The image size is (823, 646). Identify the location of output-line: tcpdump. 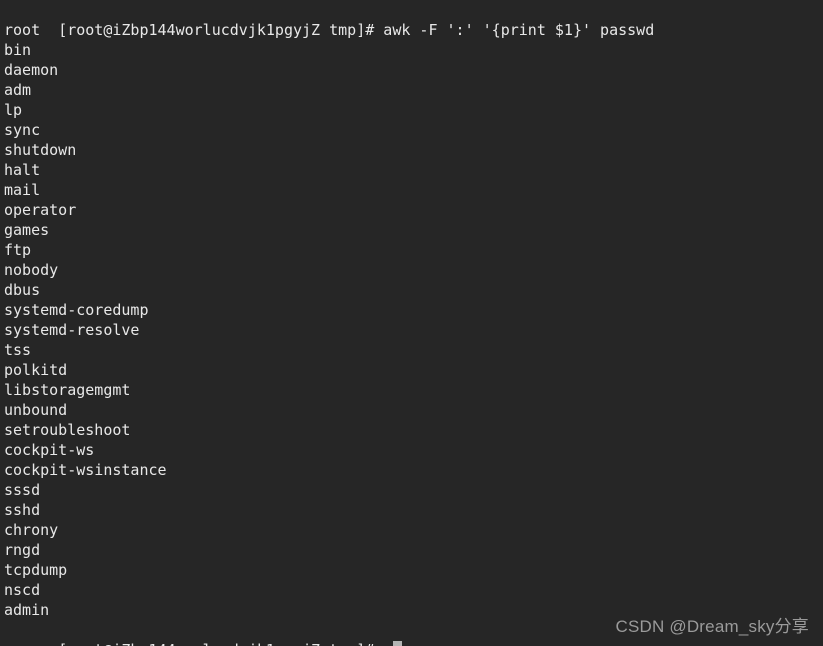
(36, 570).